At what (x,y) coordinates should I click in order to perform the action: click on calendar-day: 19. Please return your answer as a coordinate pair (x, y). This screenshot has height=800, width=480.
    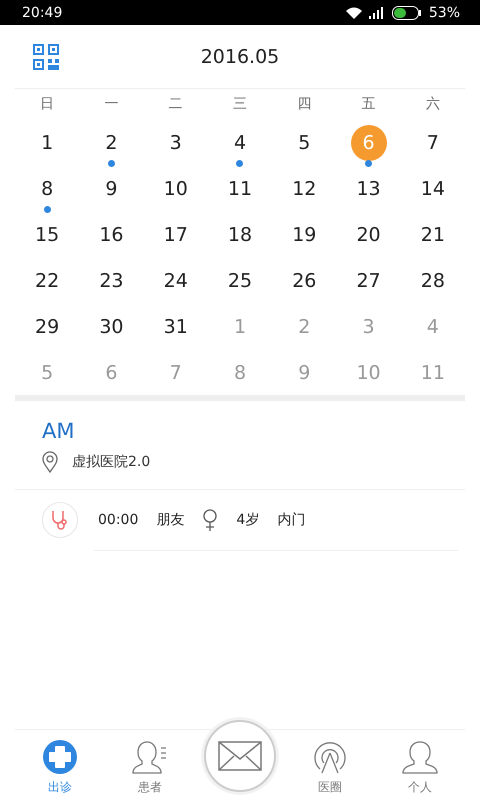
    Looking at the image, I should click on (304, 235).